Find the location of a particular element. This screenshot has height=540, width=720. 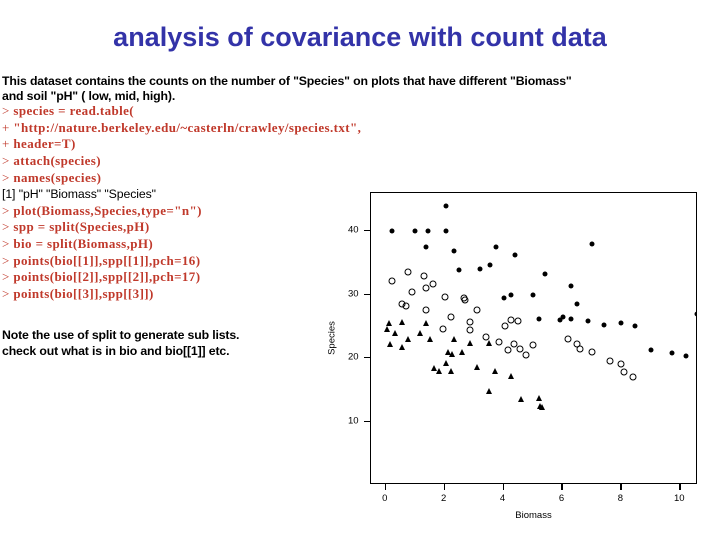

console-command-text: bio = split(Biomass,pH) is located at coordinates (83, 243).